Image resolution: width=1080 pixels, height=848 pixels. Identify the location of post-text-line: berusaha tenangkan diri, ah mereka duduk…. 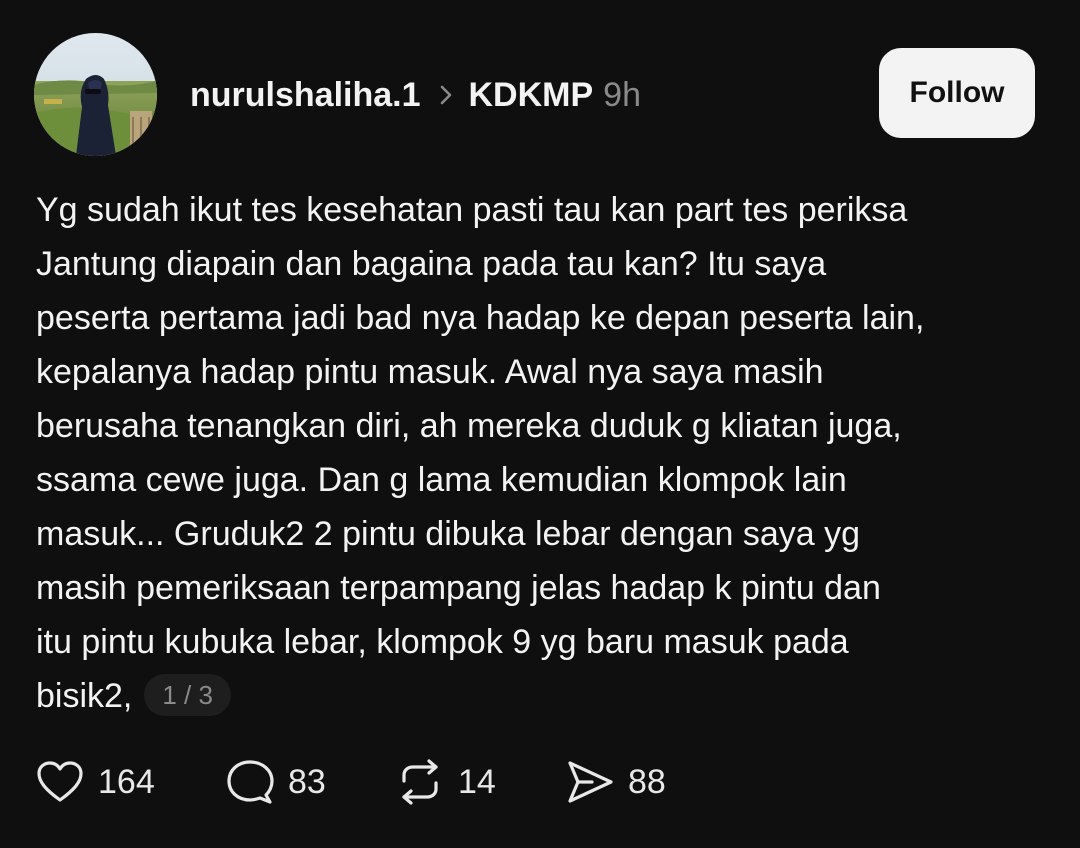
(469, 426).